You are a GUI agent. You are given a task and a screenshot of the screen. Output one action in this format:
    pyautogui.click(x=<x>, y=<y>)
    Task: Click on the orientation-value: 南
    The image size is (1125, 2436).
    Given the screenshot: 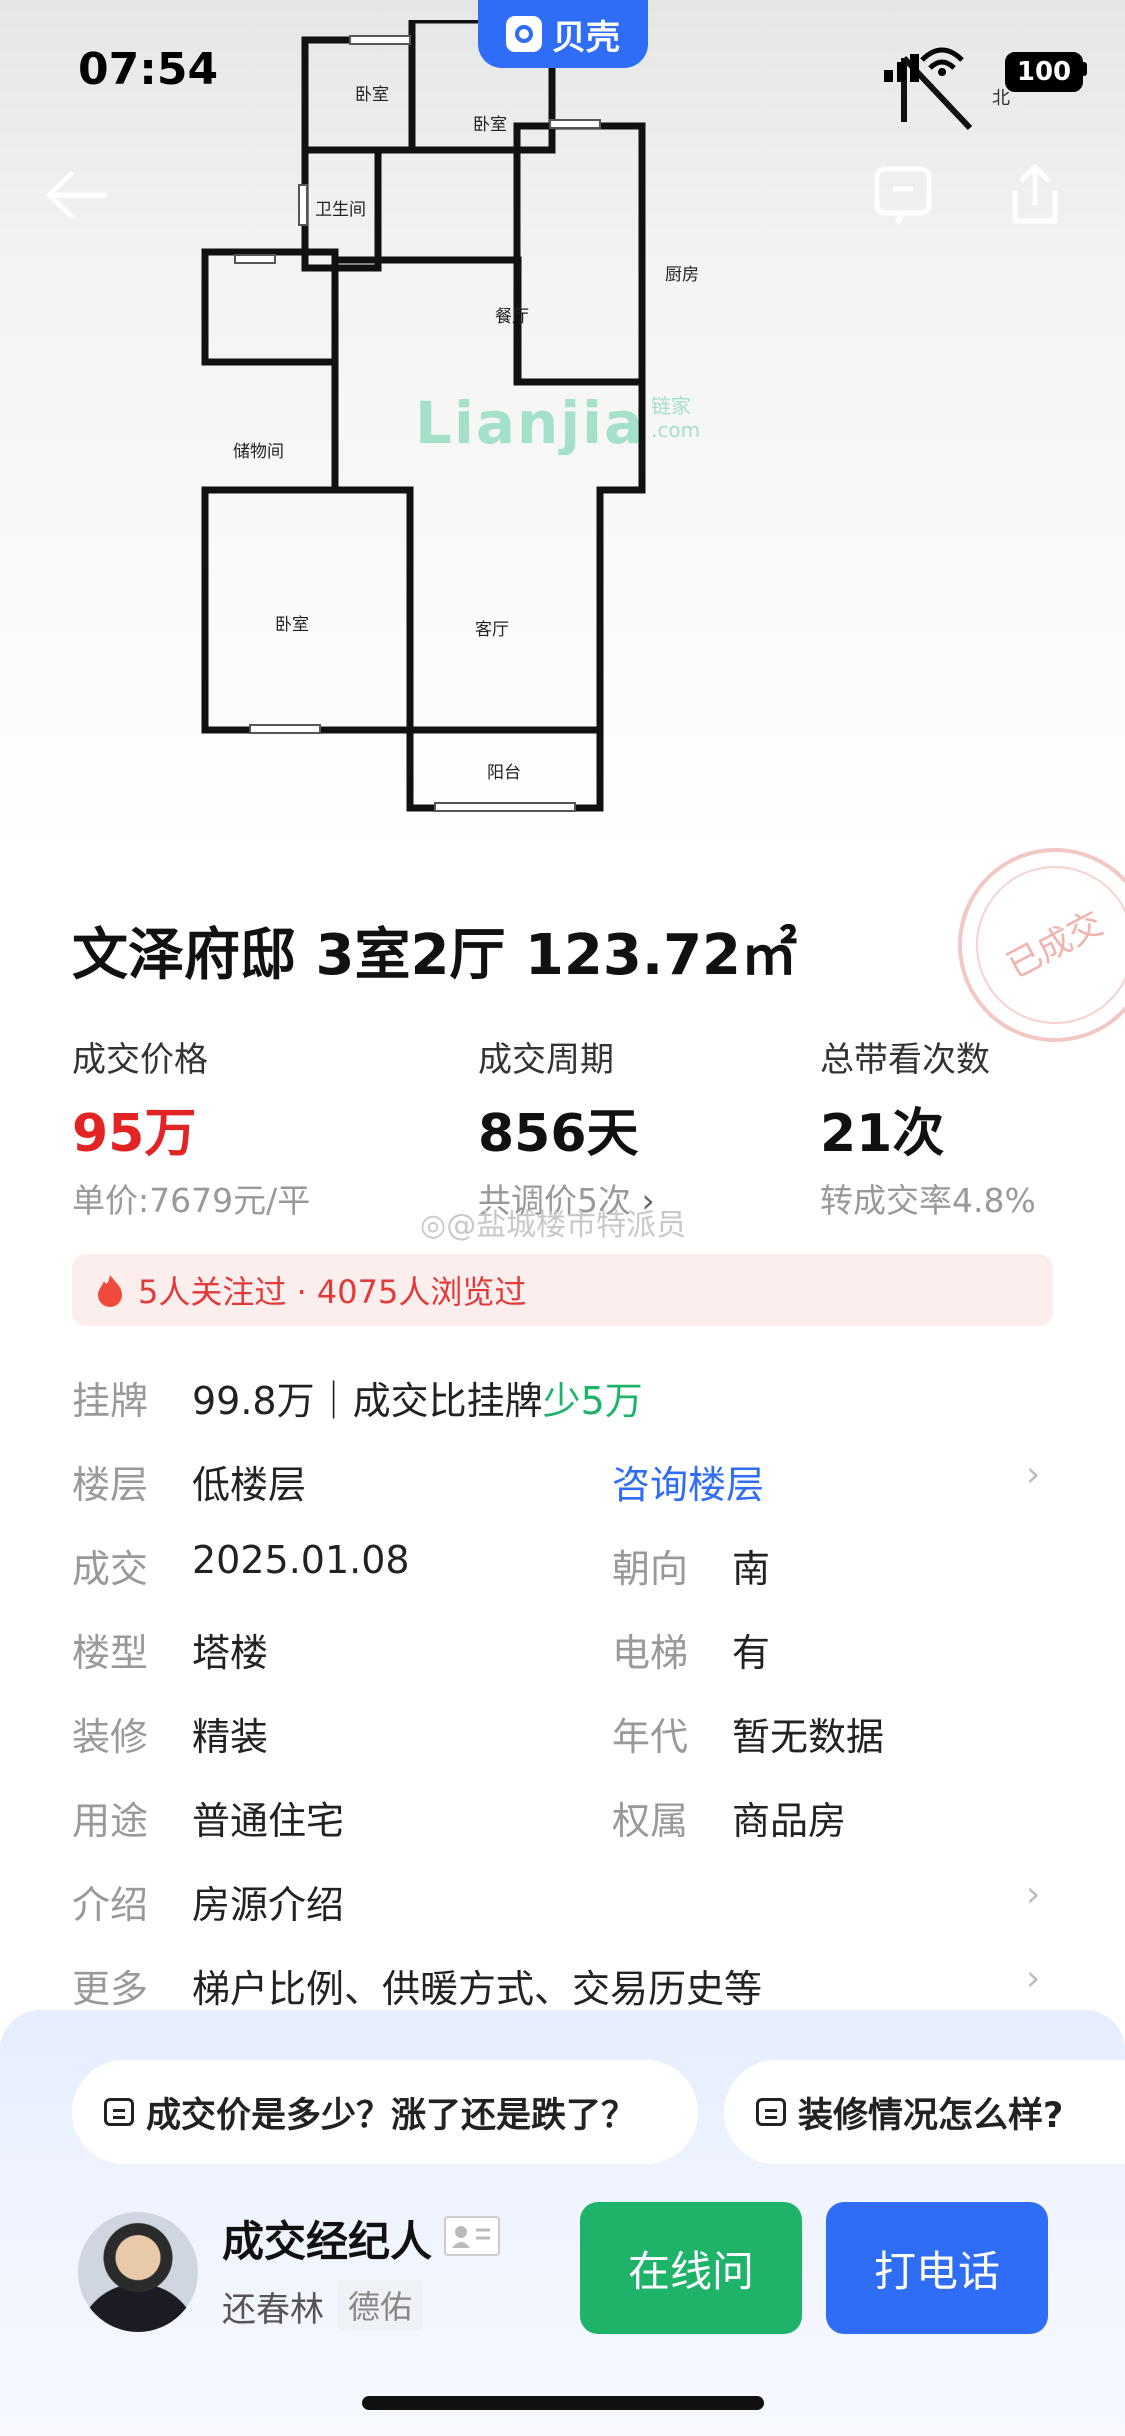 What is the action you would take?
    pyautogui.click(x=751, y=1569)
    